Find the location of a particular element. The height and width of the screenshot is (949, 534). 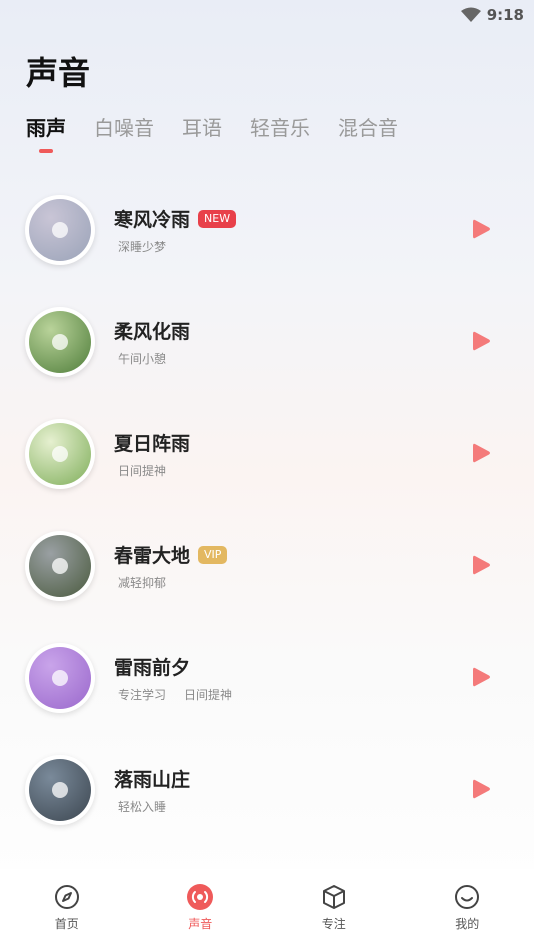

cube-icon is located at coordinates (333, 897).